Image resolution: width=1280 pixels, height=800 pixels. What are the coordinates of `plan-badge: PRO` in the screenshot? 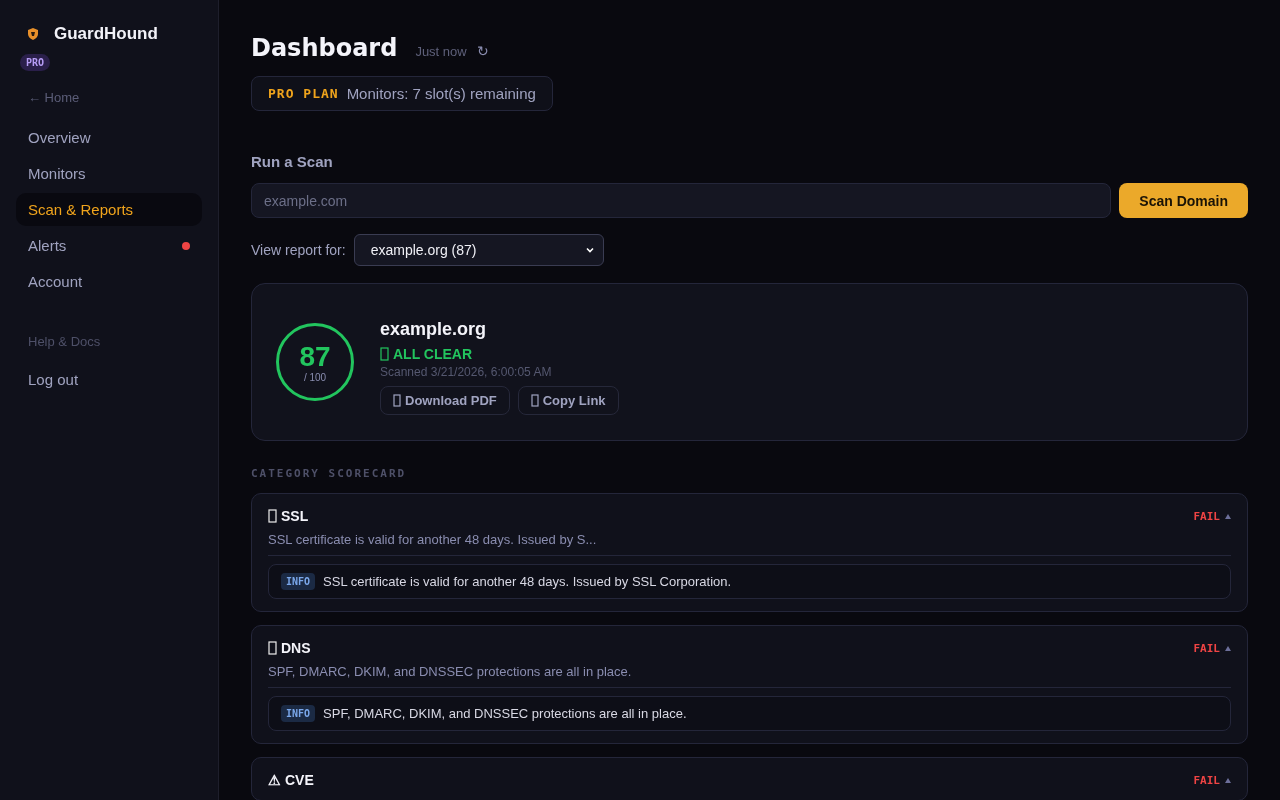 It's located at (35, 62).